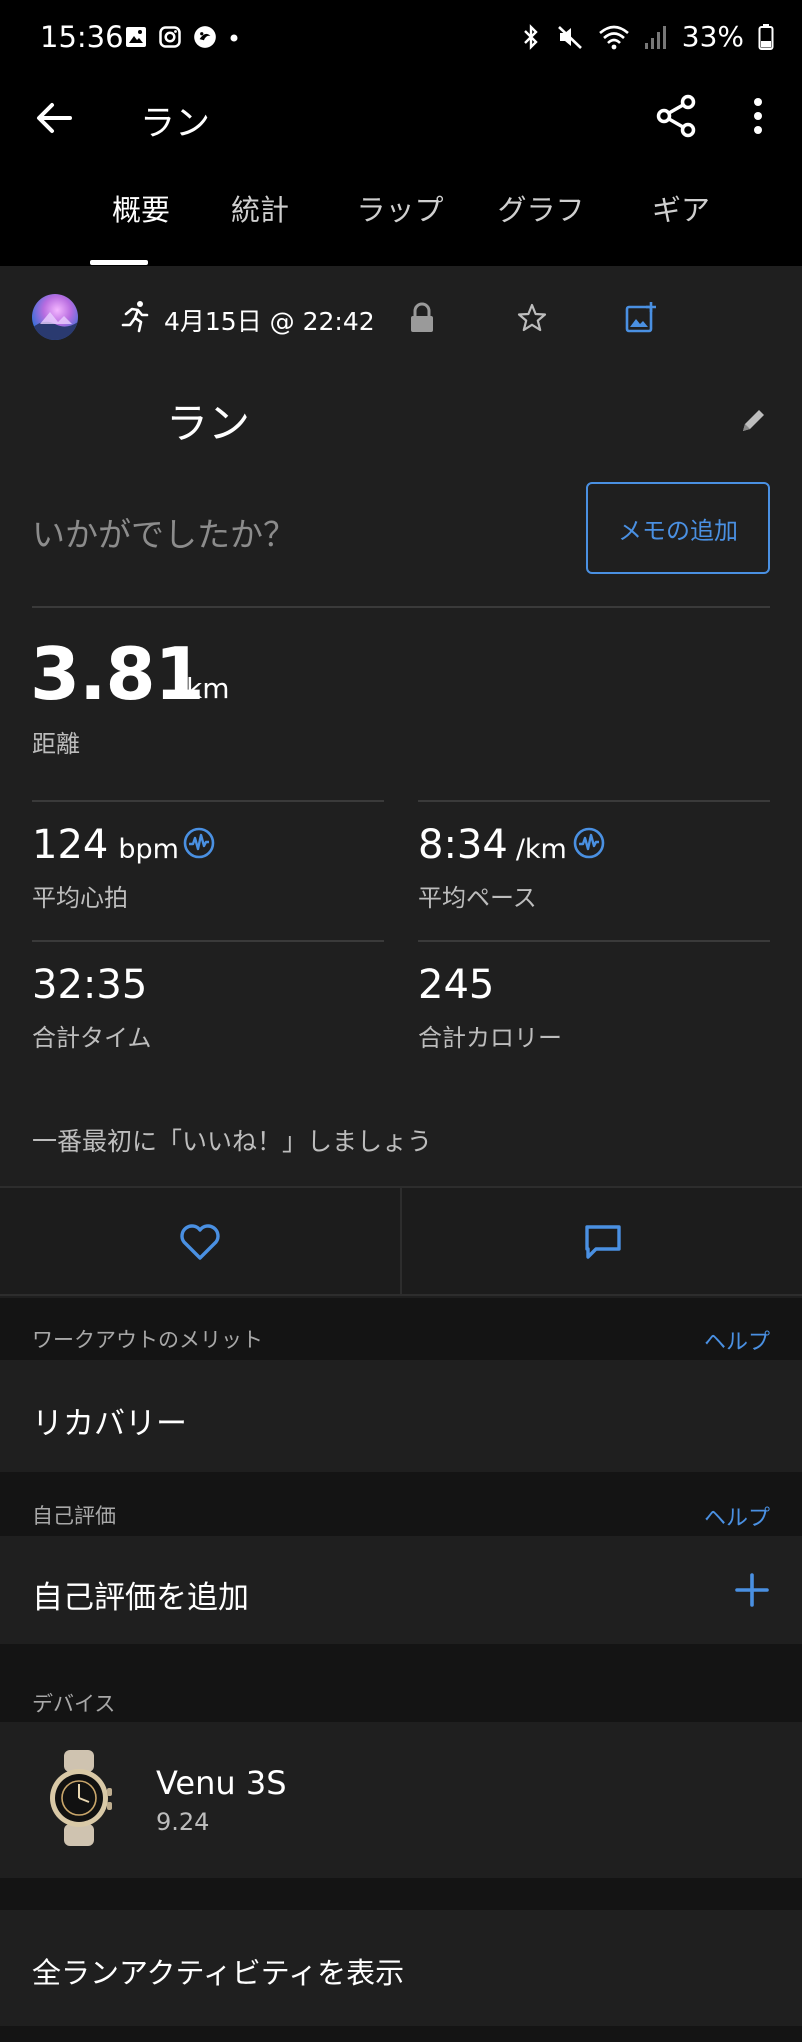 This screenshot has height=2042, width=802. I want to click on status-time: 15:36, so click(82, 37).